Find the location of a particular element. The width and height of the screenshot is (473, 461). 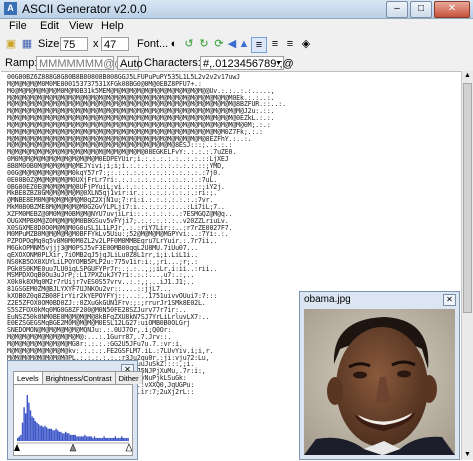

minimize-button: – is located at coordinates (397, 9).